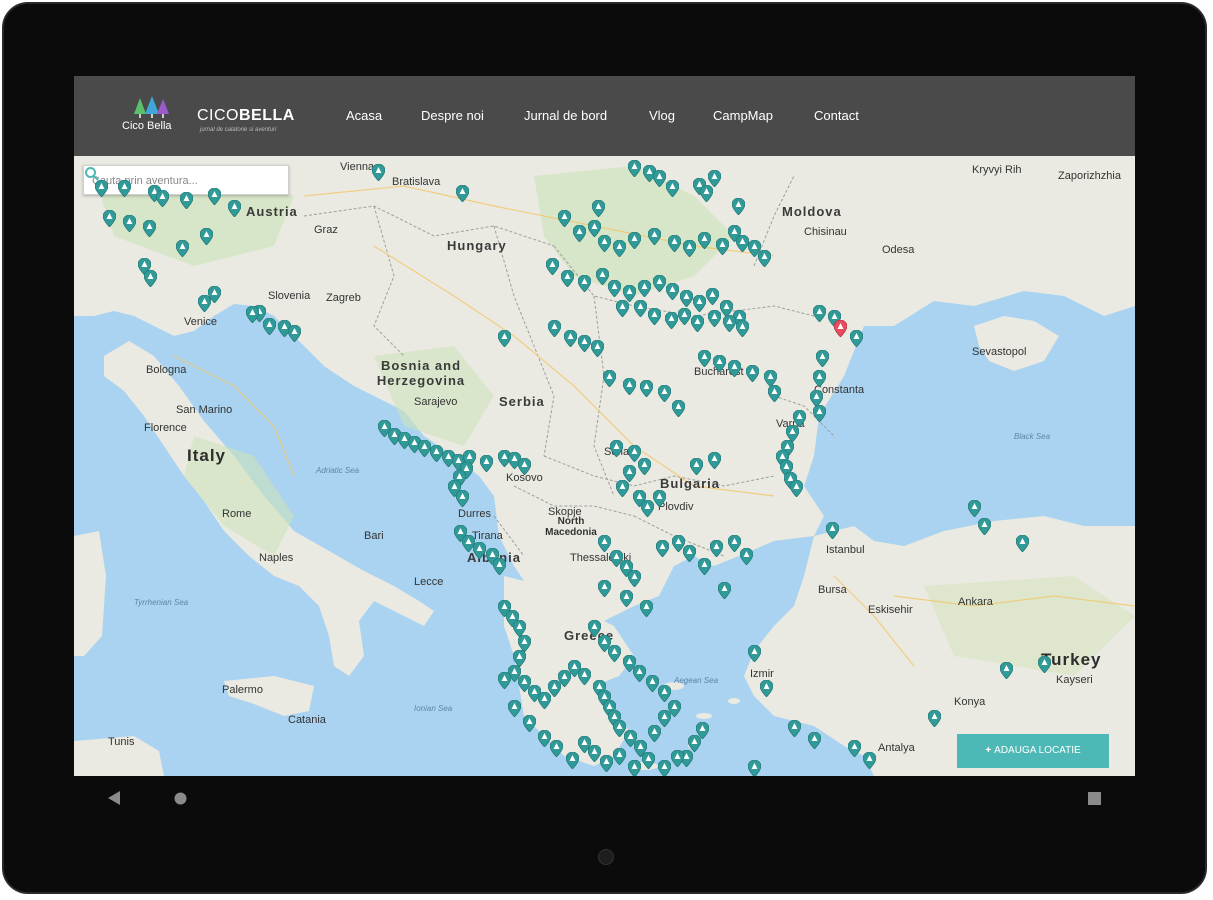 Image resolution: width=1213 pixels, height=900 pixels. I want to click on brand-name: CICOBELLA, so click(246, 116).